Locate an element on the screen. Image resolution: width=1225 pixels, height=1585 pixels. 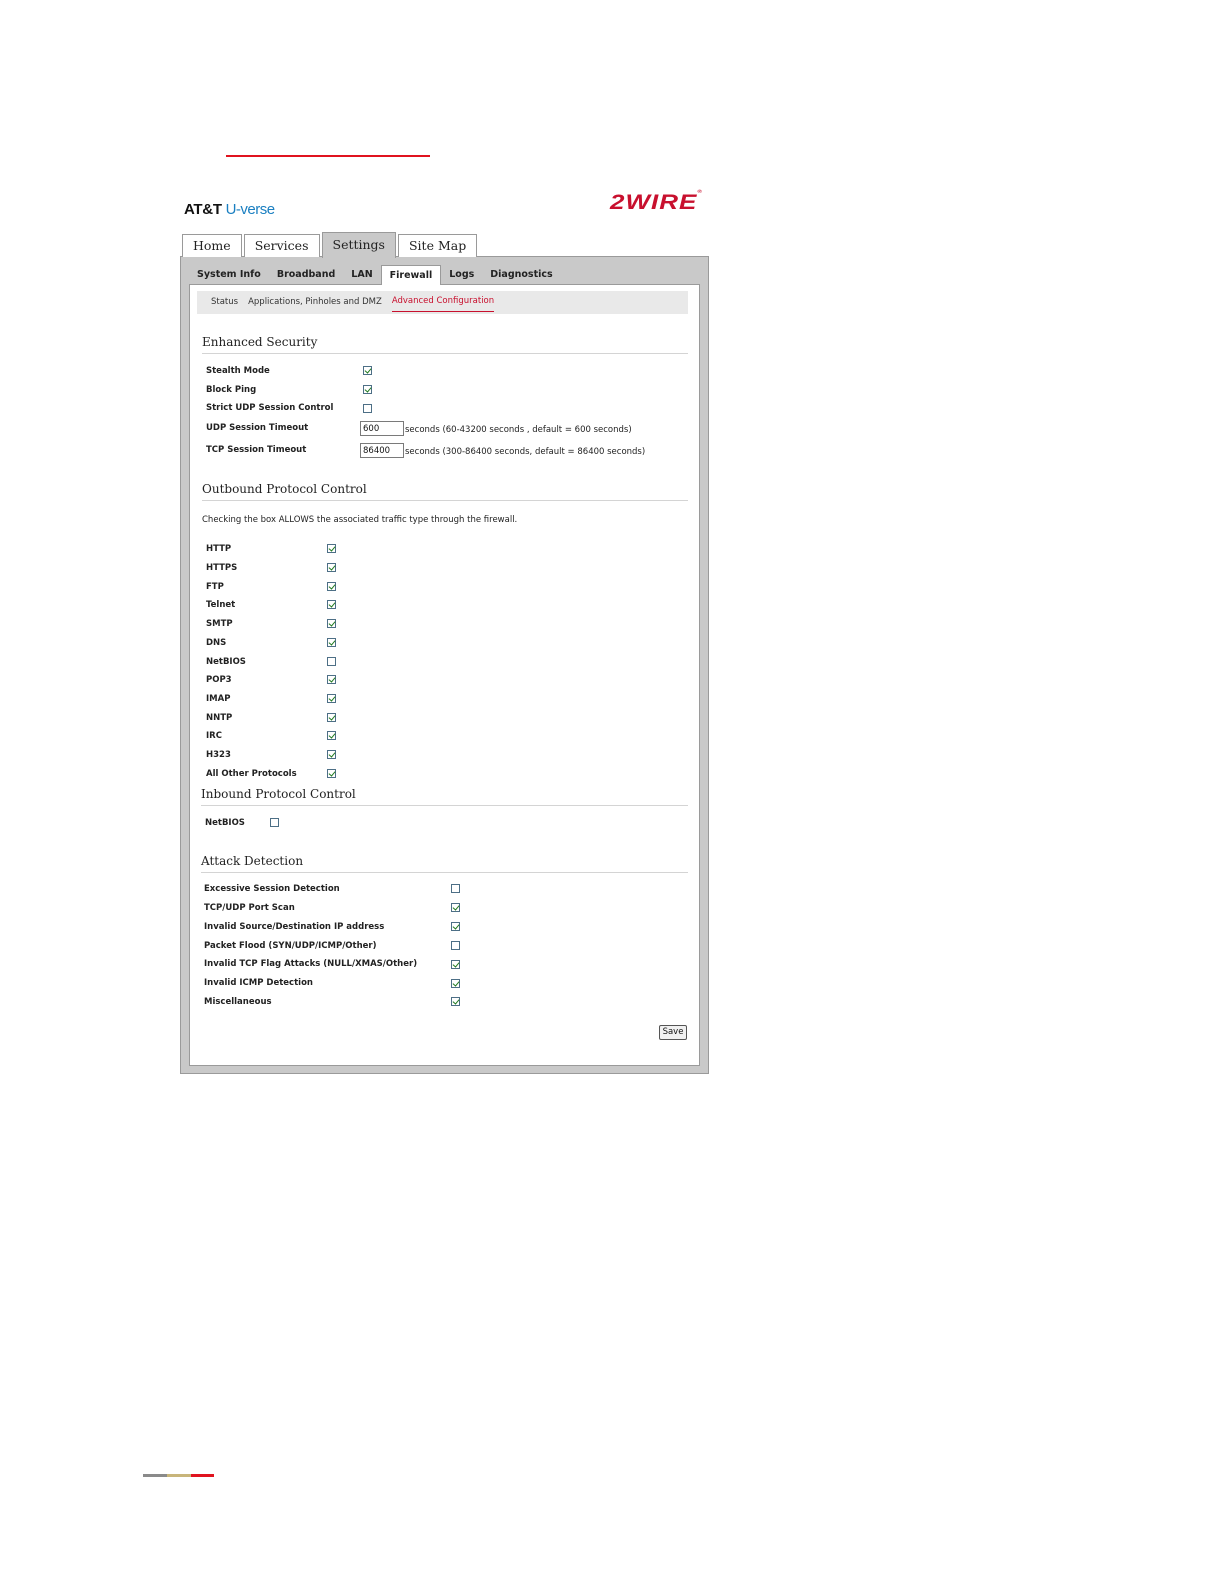
tab-broadband: Broadband is located at coordinates (306, 274).